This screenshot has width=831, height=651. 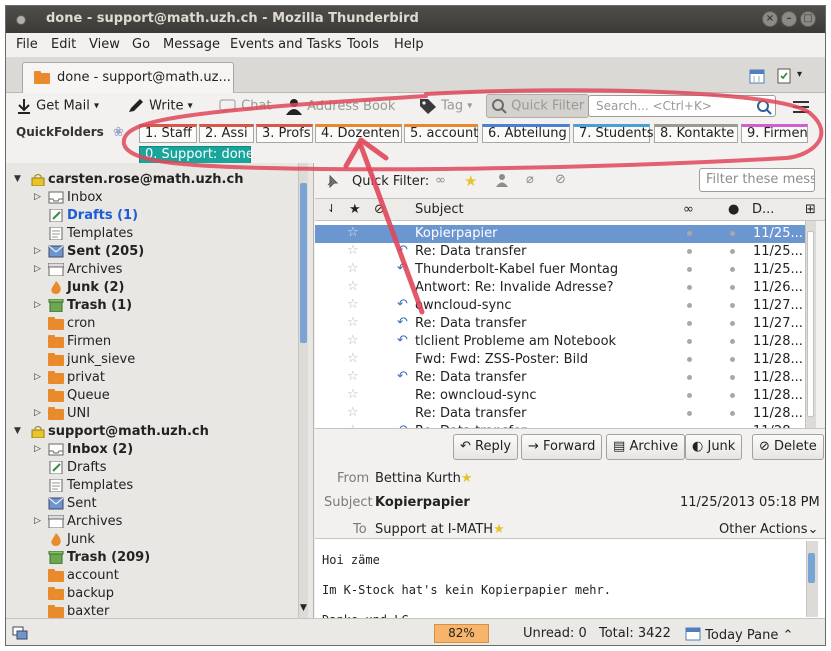 I want to click on folder-item: ▷ Sent (205), so click(x=151, y=252).